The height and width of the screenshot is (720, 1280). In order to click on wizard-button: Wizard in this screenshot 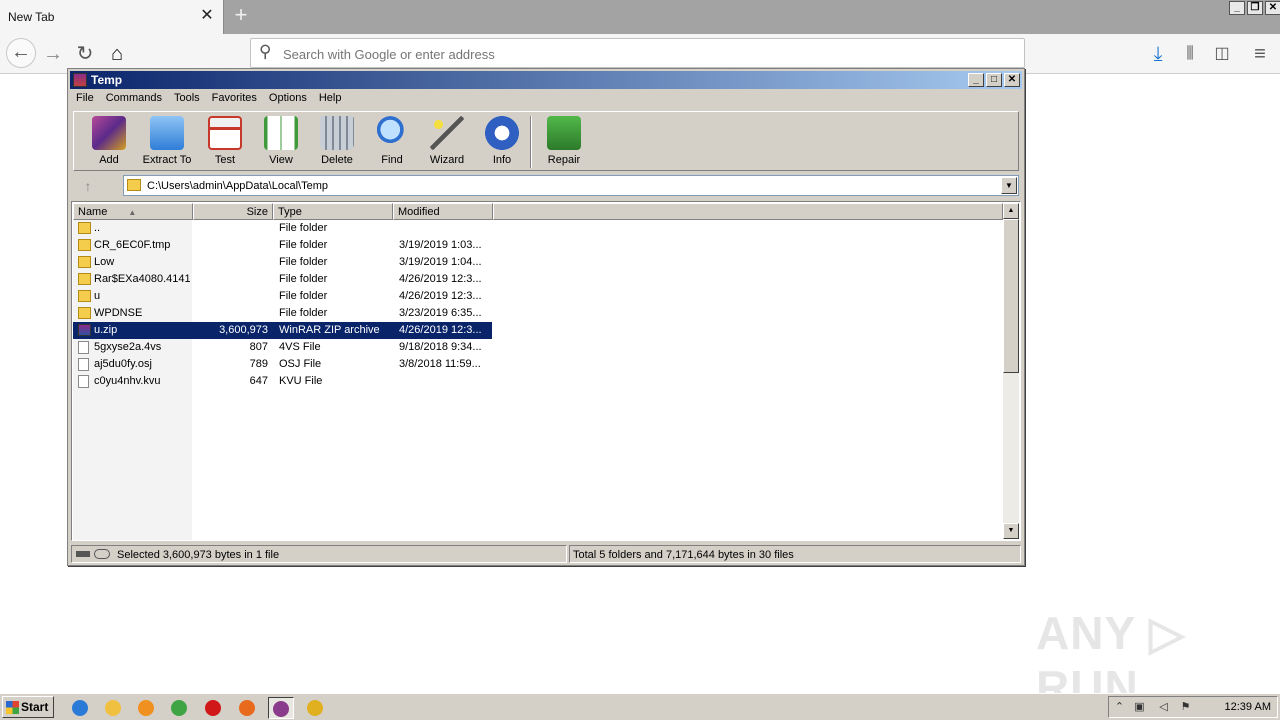, I will do `click(447, 142)`.